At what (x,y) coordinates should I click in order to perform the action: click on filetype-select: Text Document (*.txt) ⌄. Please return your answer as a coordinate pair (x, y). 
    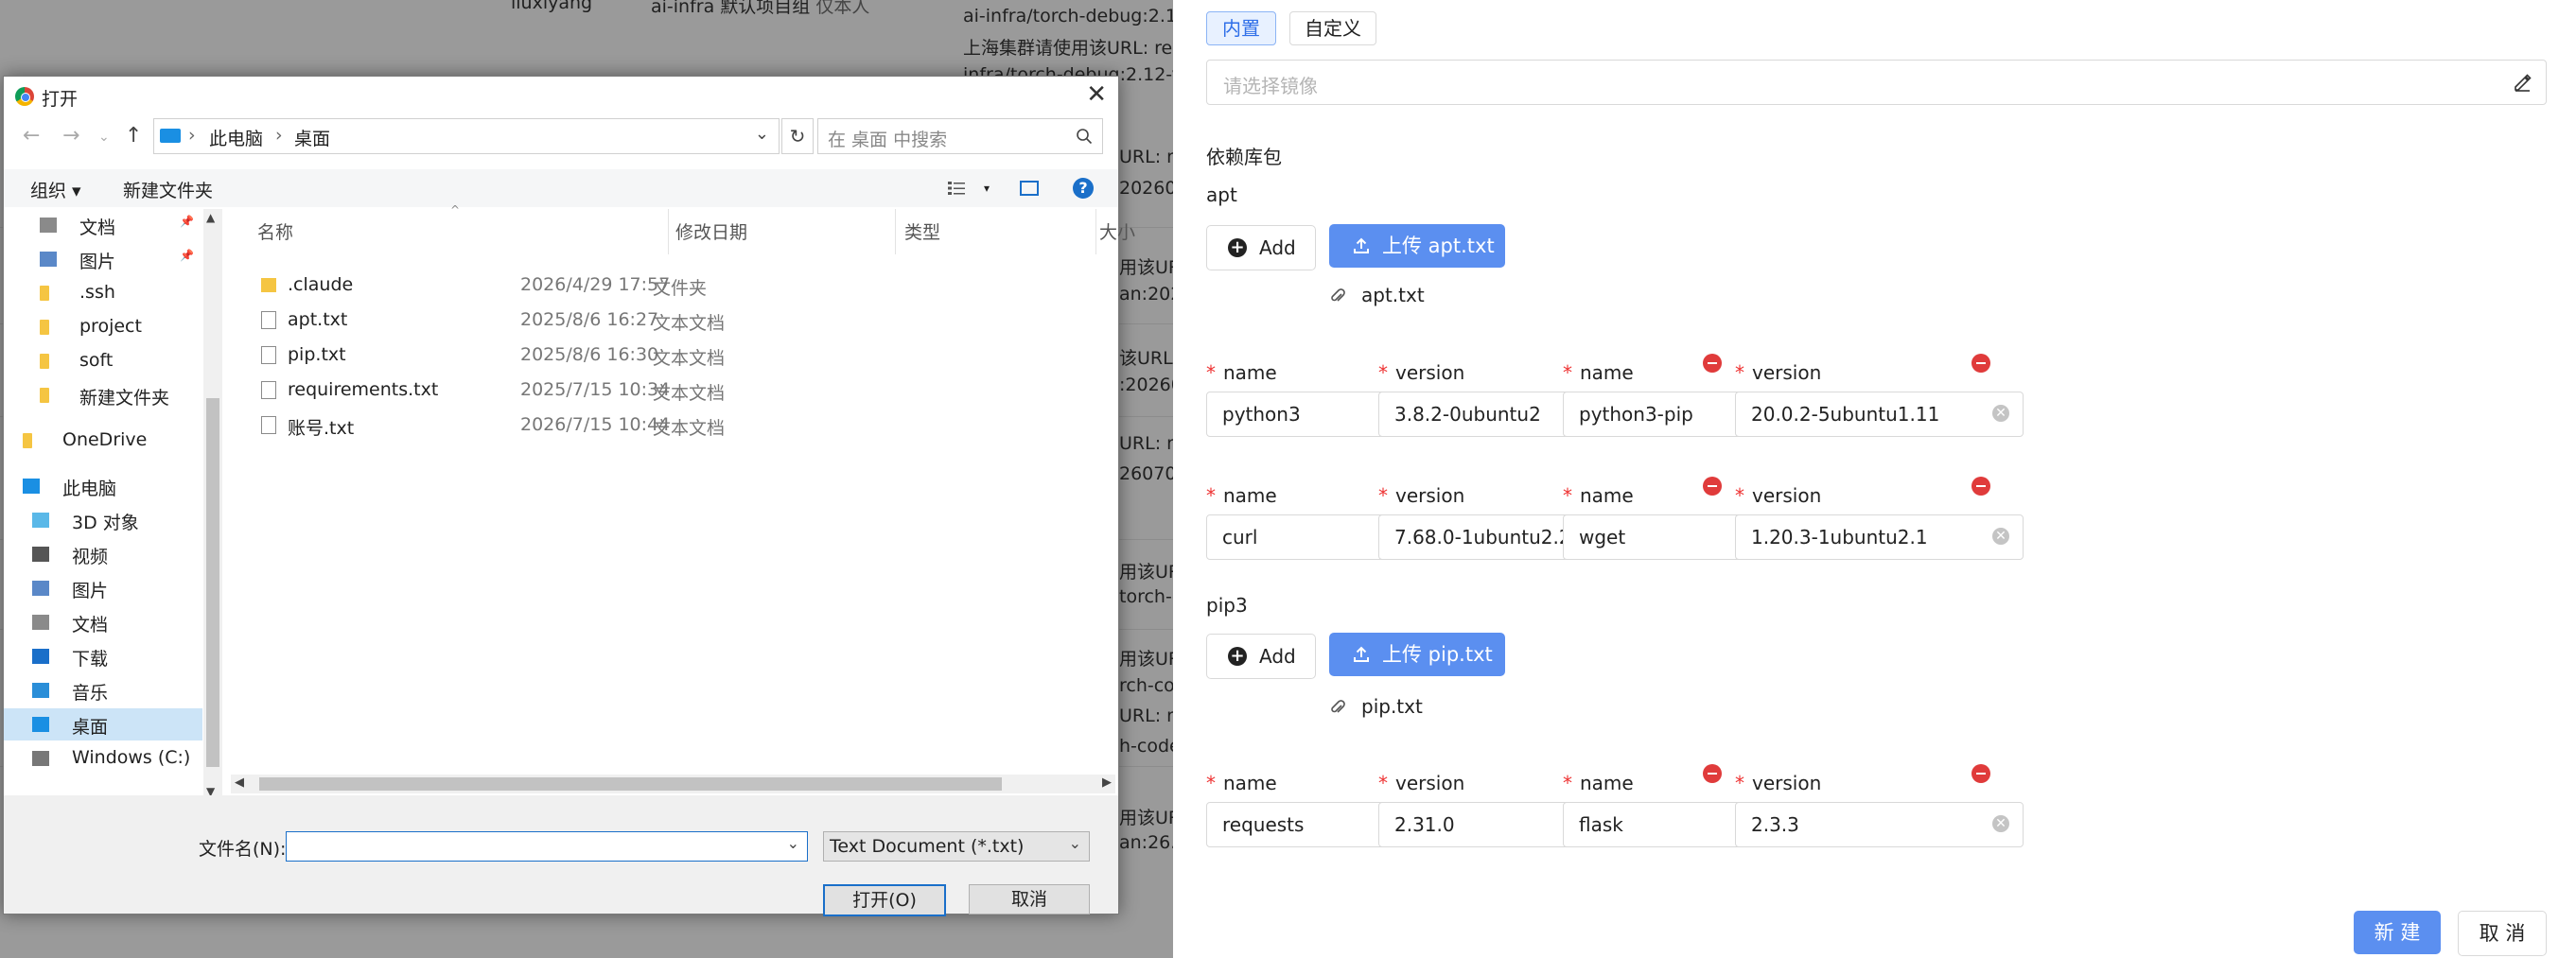
    Looking at the image, I should click on (957, 846).